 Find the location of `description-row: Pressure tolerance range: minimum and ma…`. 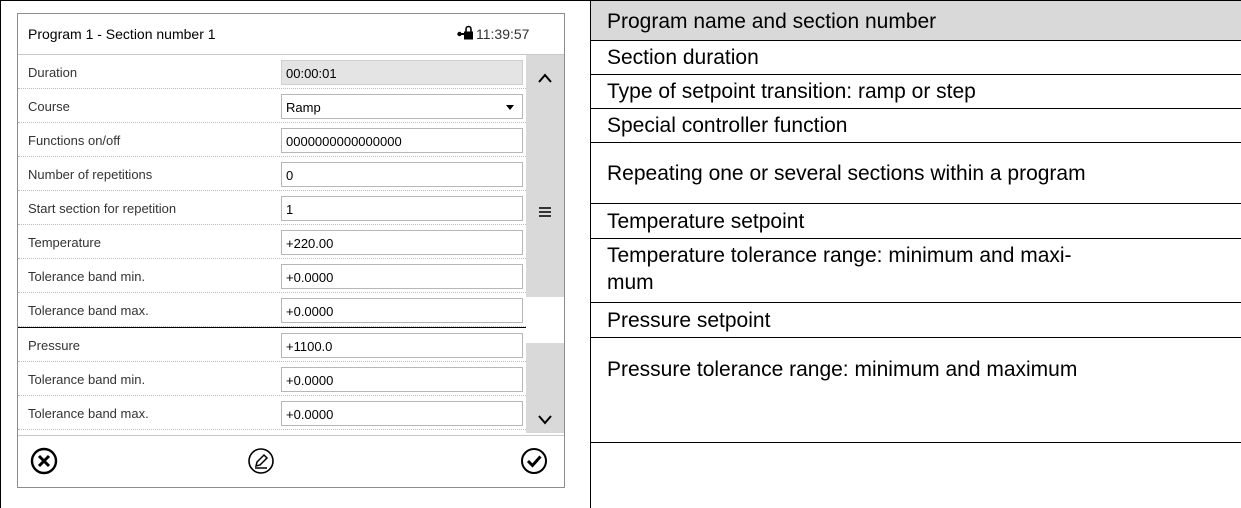

description-row: Pressure tolerance range: minimum and ma… is located at coordinates (916, 390).